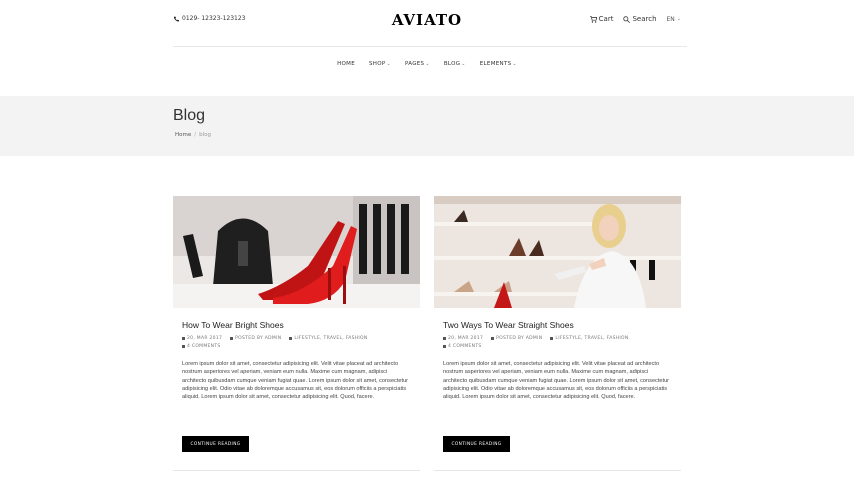 This screenshot has width=854, height=480. Describe the element at coordinates (627, 19) in the screenshot. I see `search-icon` at that location.